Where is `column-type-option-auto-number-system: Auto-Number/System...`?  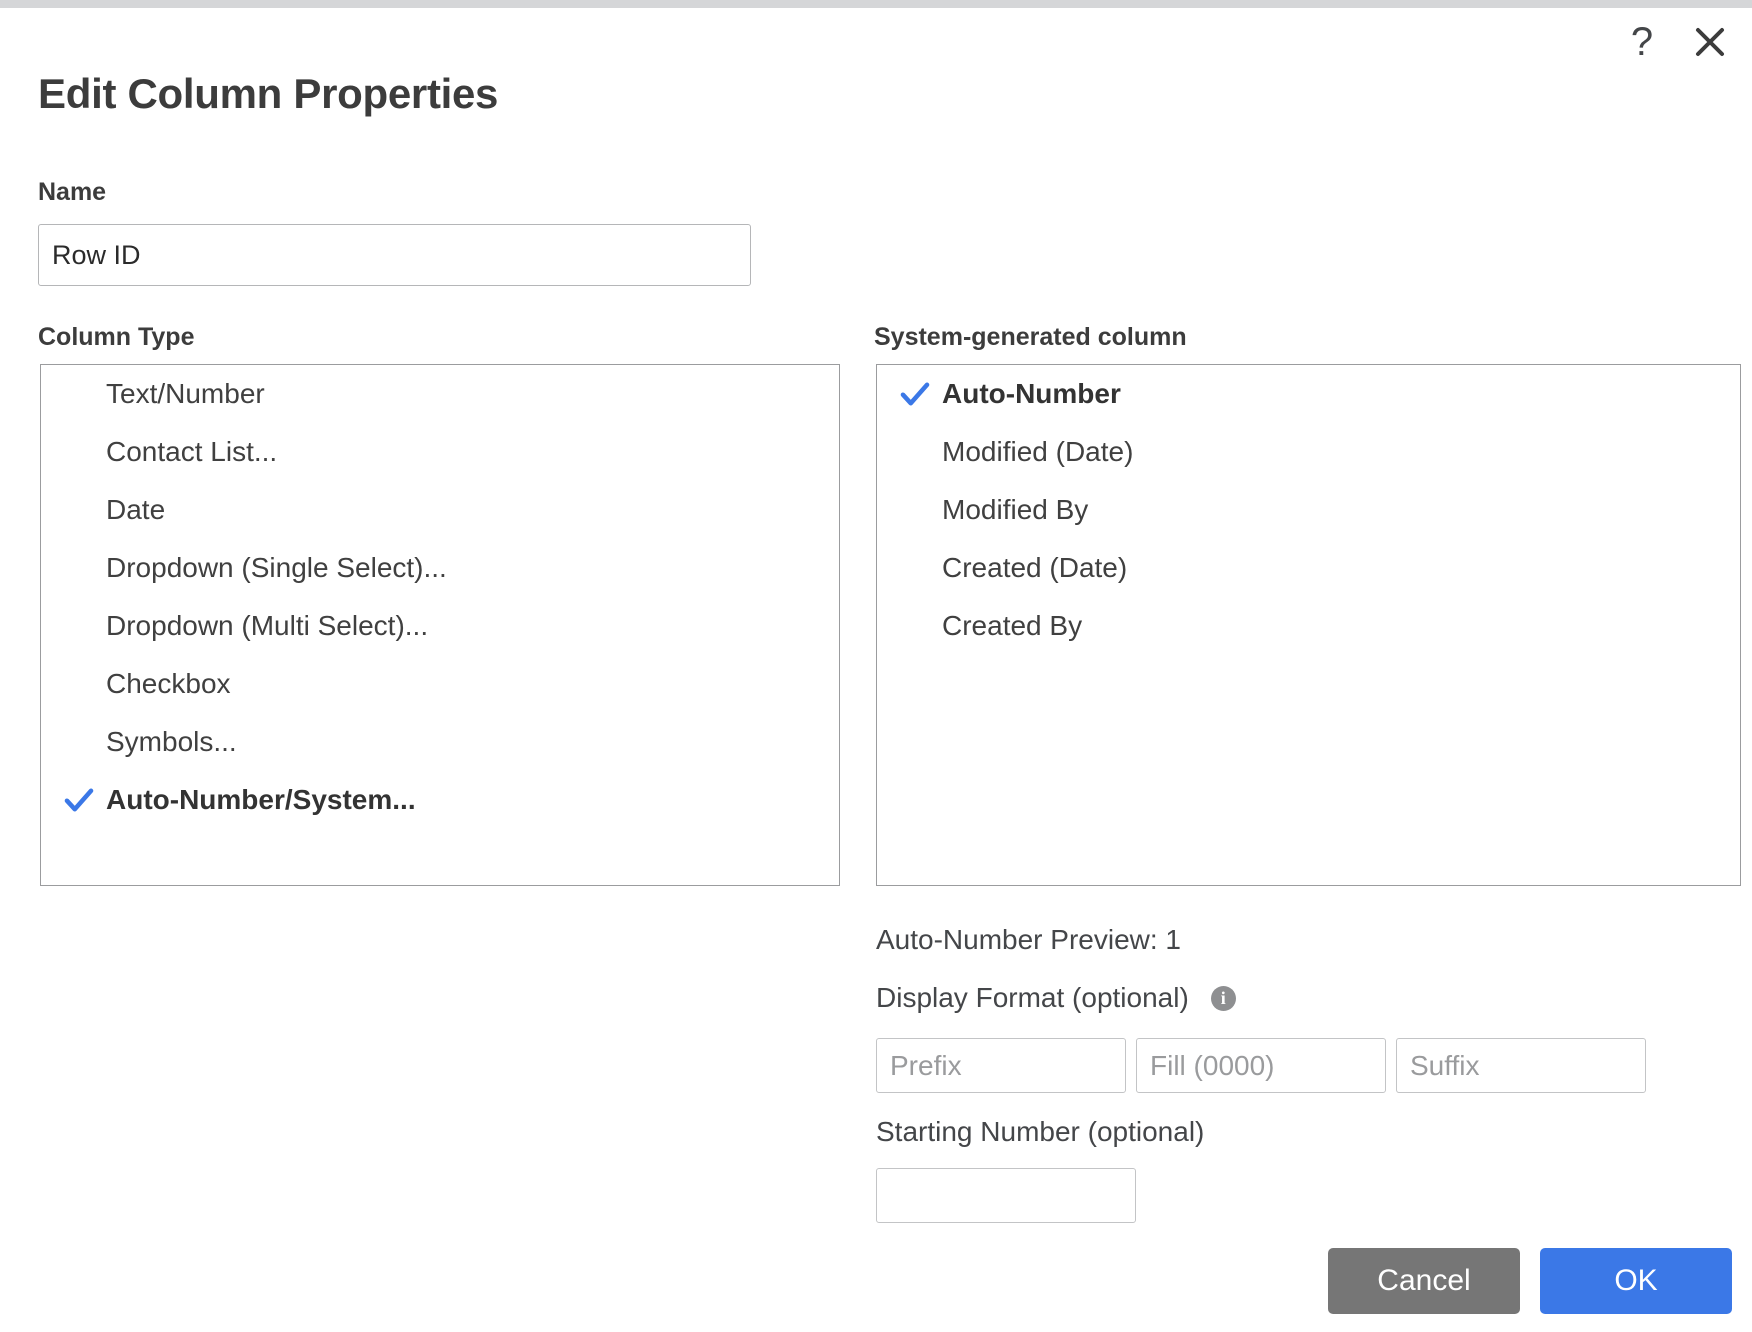
column-type-option-auto-number-system: Auto-Number/System... is located at coordinates (440, 800).